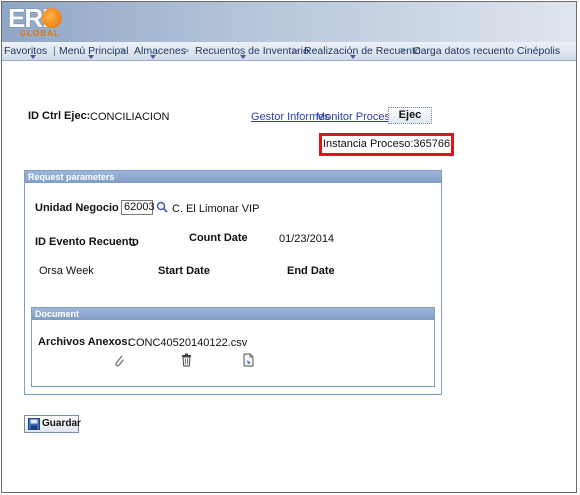 The height and width of the screenshot is (495, 580). I want to click on save-icon, so click(34, 424).